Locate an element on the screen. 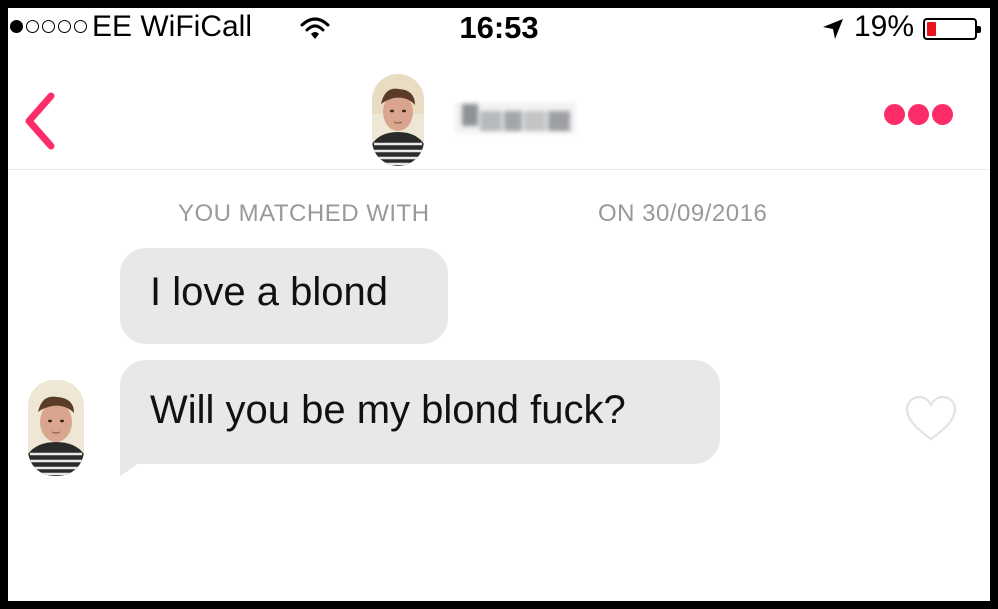 The height and width of the screenshot is (609, 998). matched-date: ON 30/09/2016 is located at coordinates (683, 213).